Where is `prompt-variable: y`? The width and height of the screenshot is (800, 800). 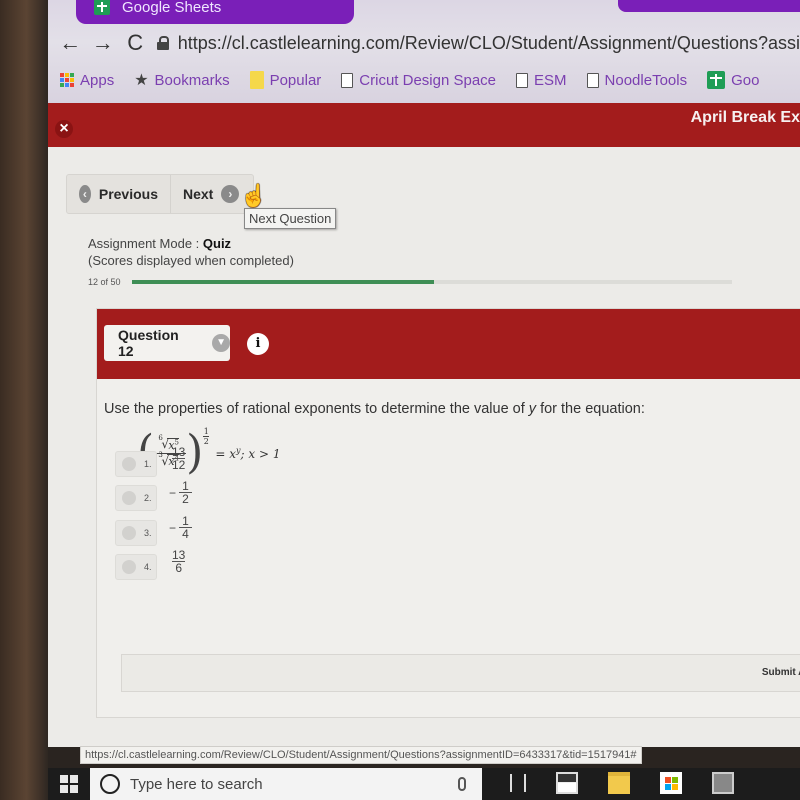 prompt-variable: y is located at coordinates (532, 409).